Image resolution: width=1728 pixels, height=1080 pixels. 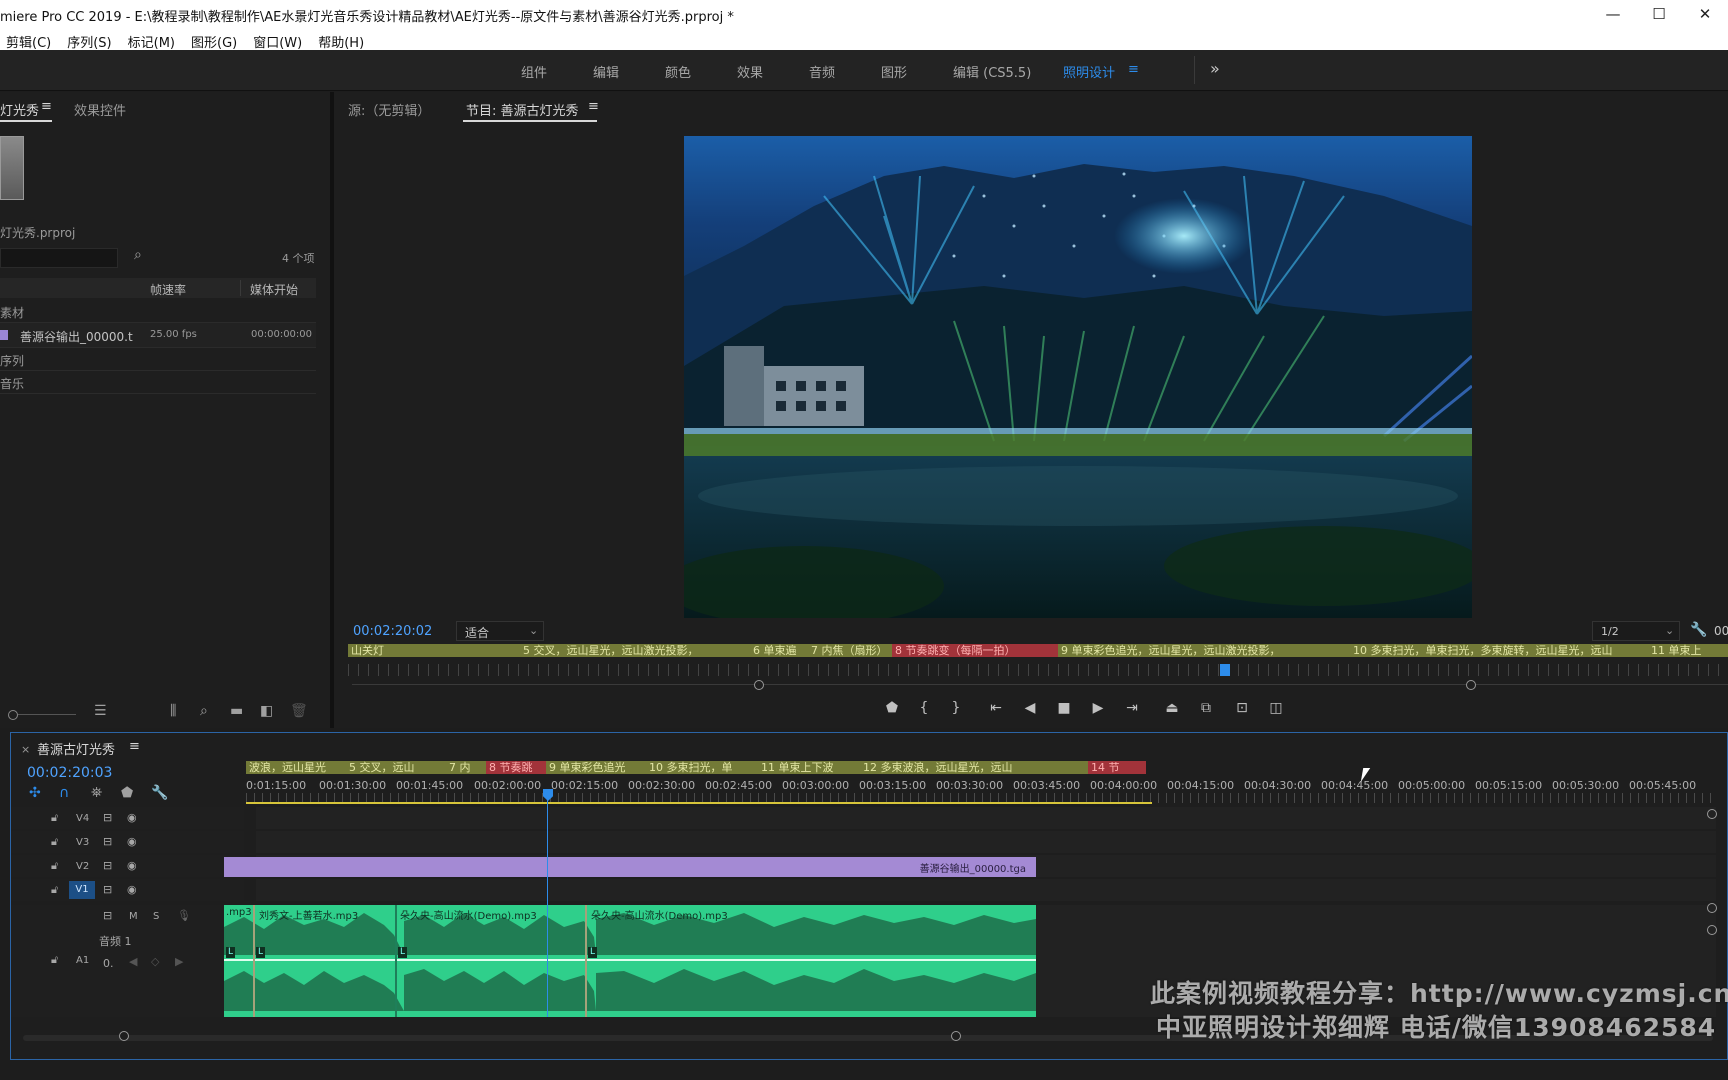 What do you see at coordinates (974, 767) in the screenshot?
I see `marker: 12 多束波浪，远山星光，远山` at bounding box center [974, 767].